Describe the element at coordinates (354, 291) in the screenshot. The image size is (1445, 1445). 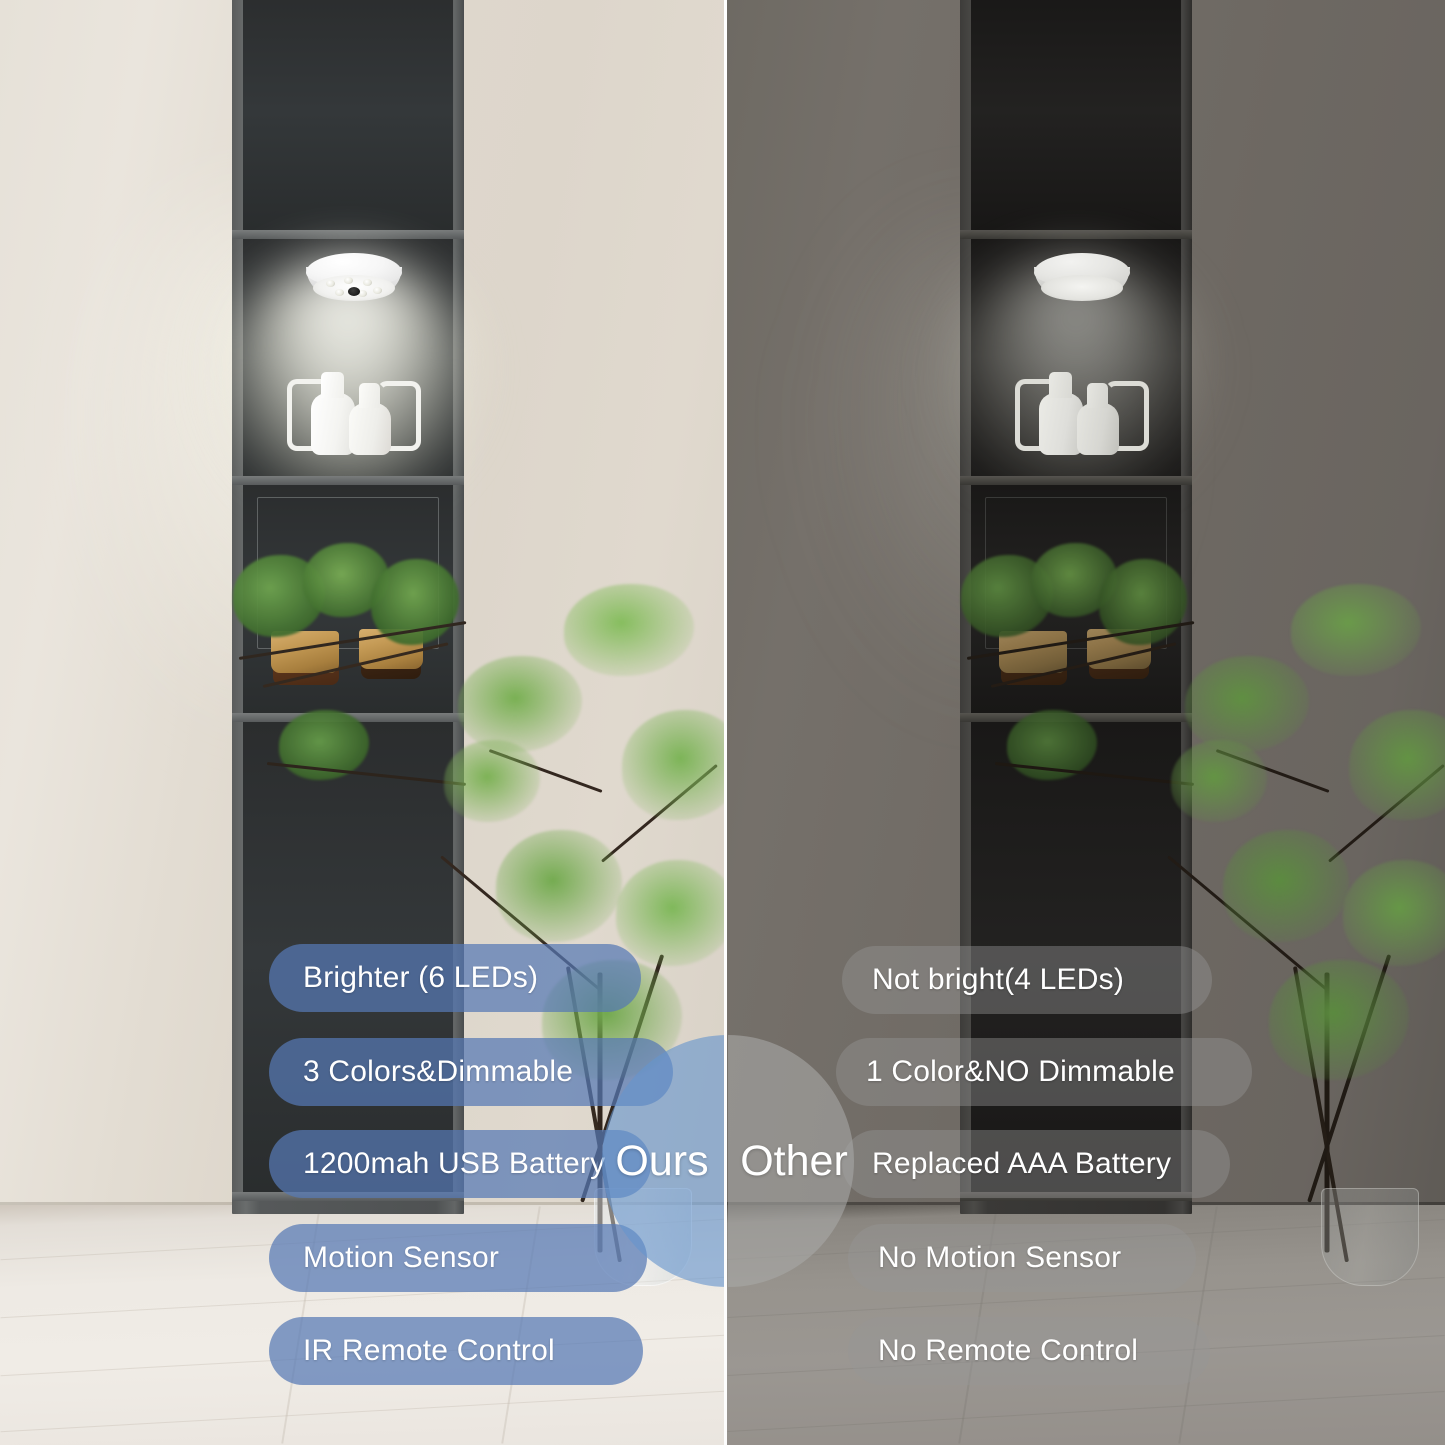
I see `motion-sensor-icon` at that location.